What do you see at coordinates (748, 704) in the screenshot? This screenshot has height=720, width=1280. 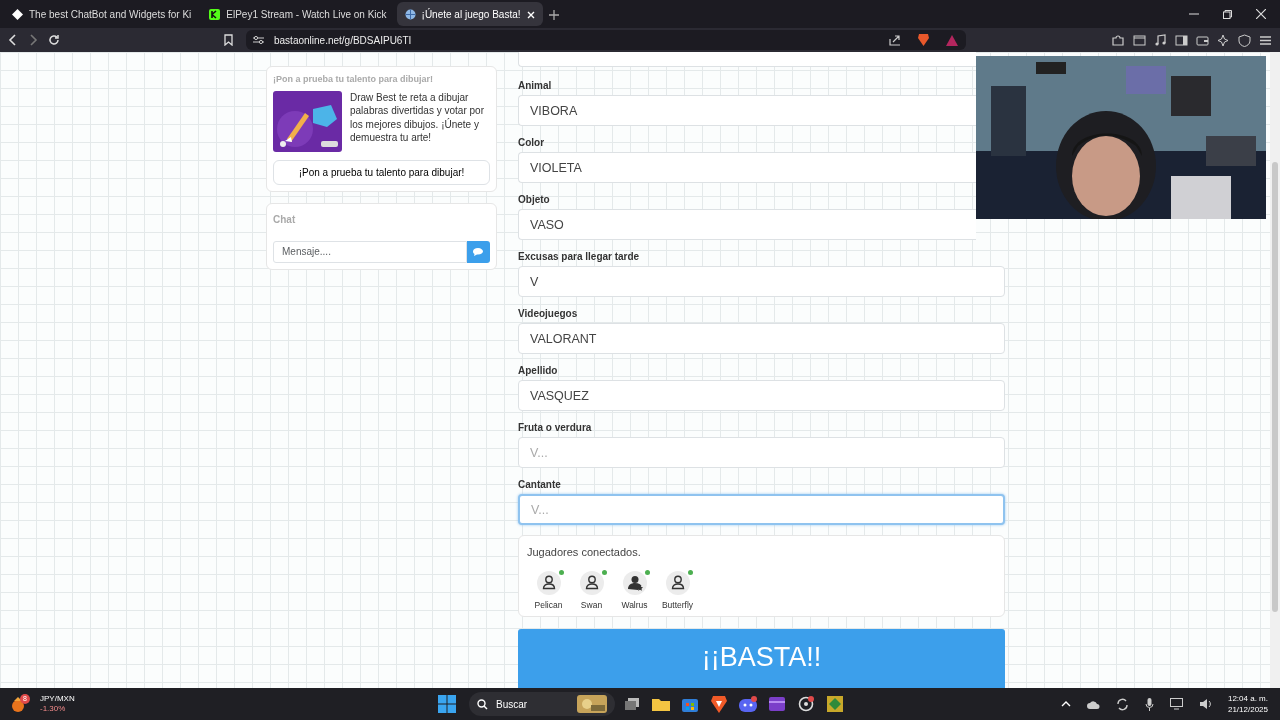 I see `game-controller-icon` at bounding box center [748, 704].